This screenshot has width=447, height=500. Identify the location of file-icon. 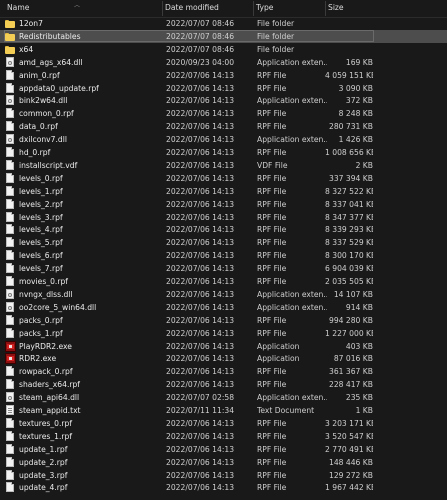
(10, 190).